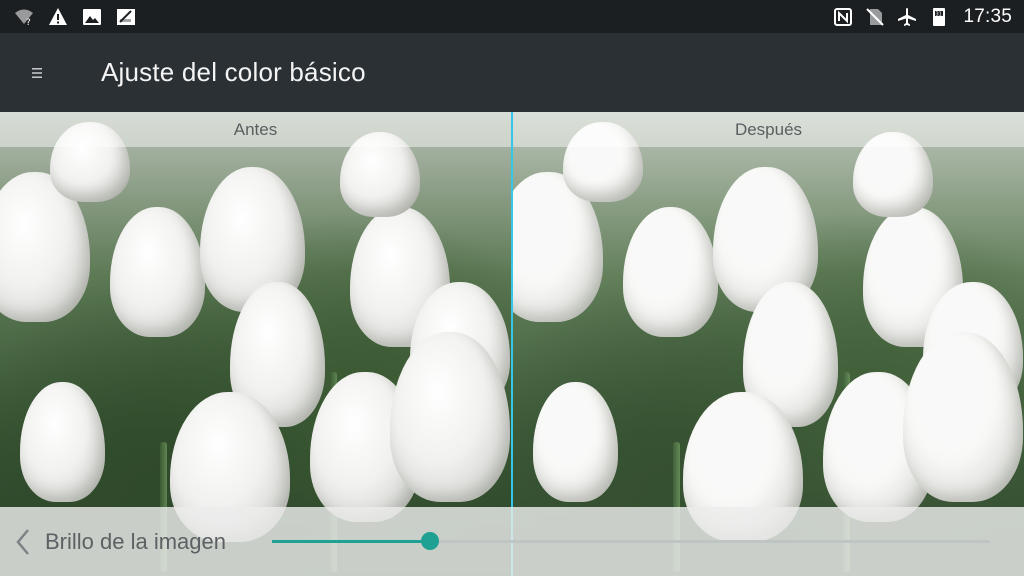  I want to click on menu-icon, so click(37, 72).